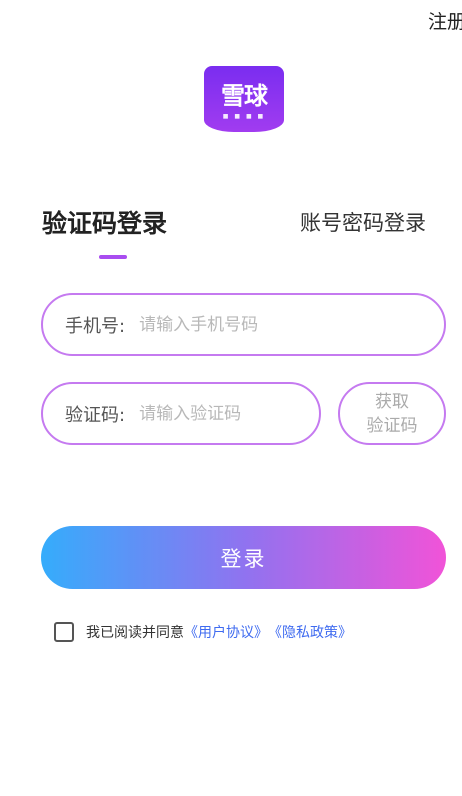  I want to click on get-code-button: 获取 验证码, so click(392, 413).